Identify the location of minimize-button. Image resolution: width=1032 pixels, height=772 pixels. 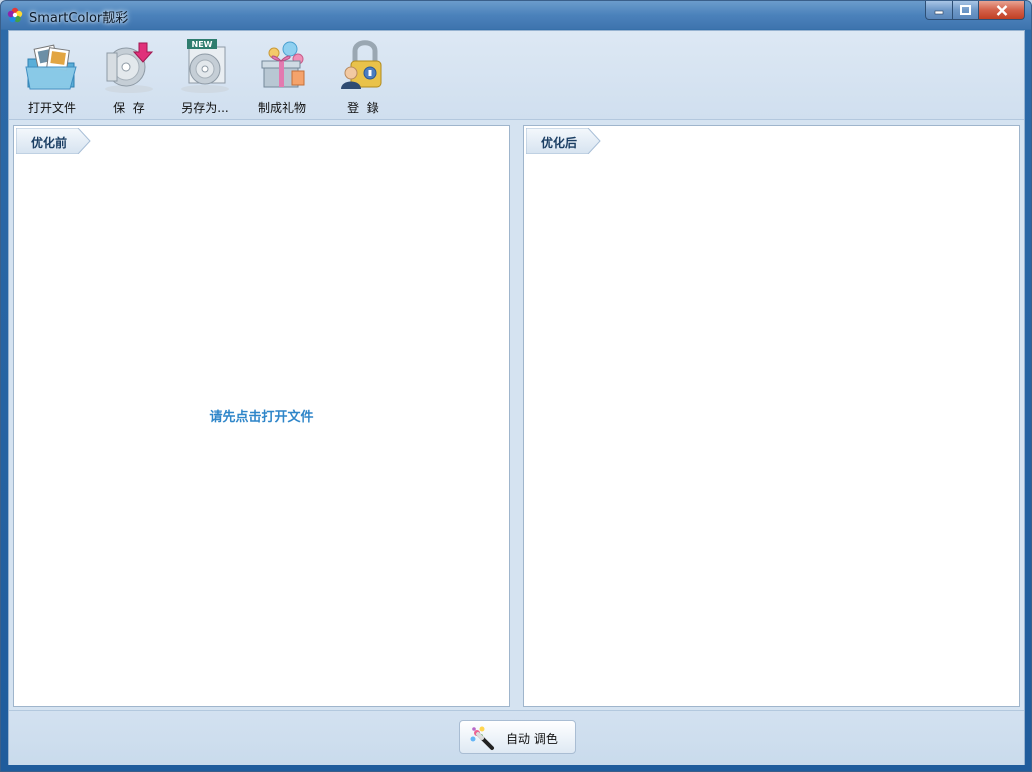
(939, 10).